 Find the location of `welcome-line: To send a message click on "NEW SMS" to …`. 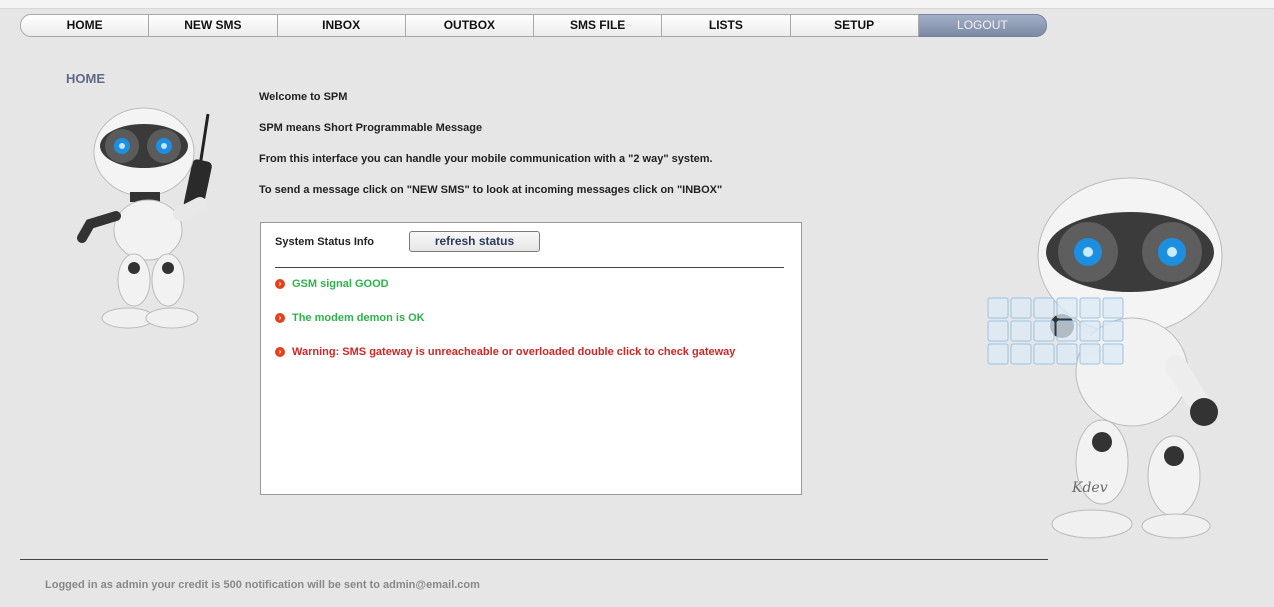

welcome-line: To send a message click on "NEW SMS" to … is located at coordinates (491, 190).